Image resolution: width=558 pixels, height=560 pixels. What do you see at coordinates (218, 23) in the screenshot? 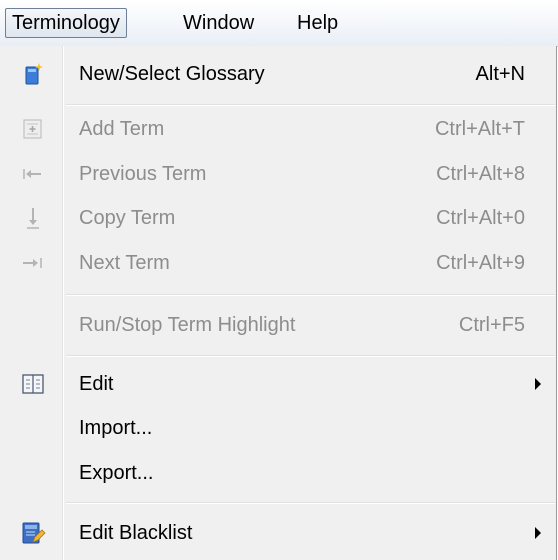
I see `menubar-window: Window` at bounding box center [218, 23].